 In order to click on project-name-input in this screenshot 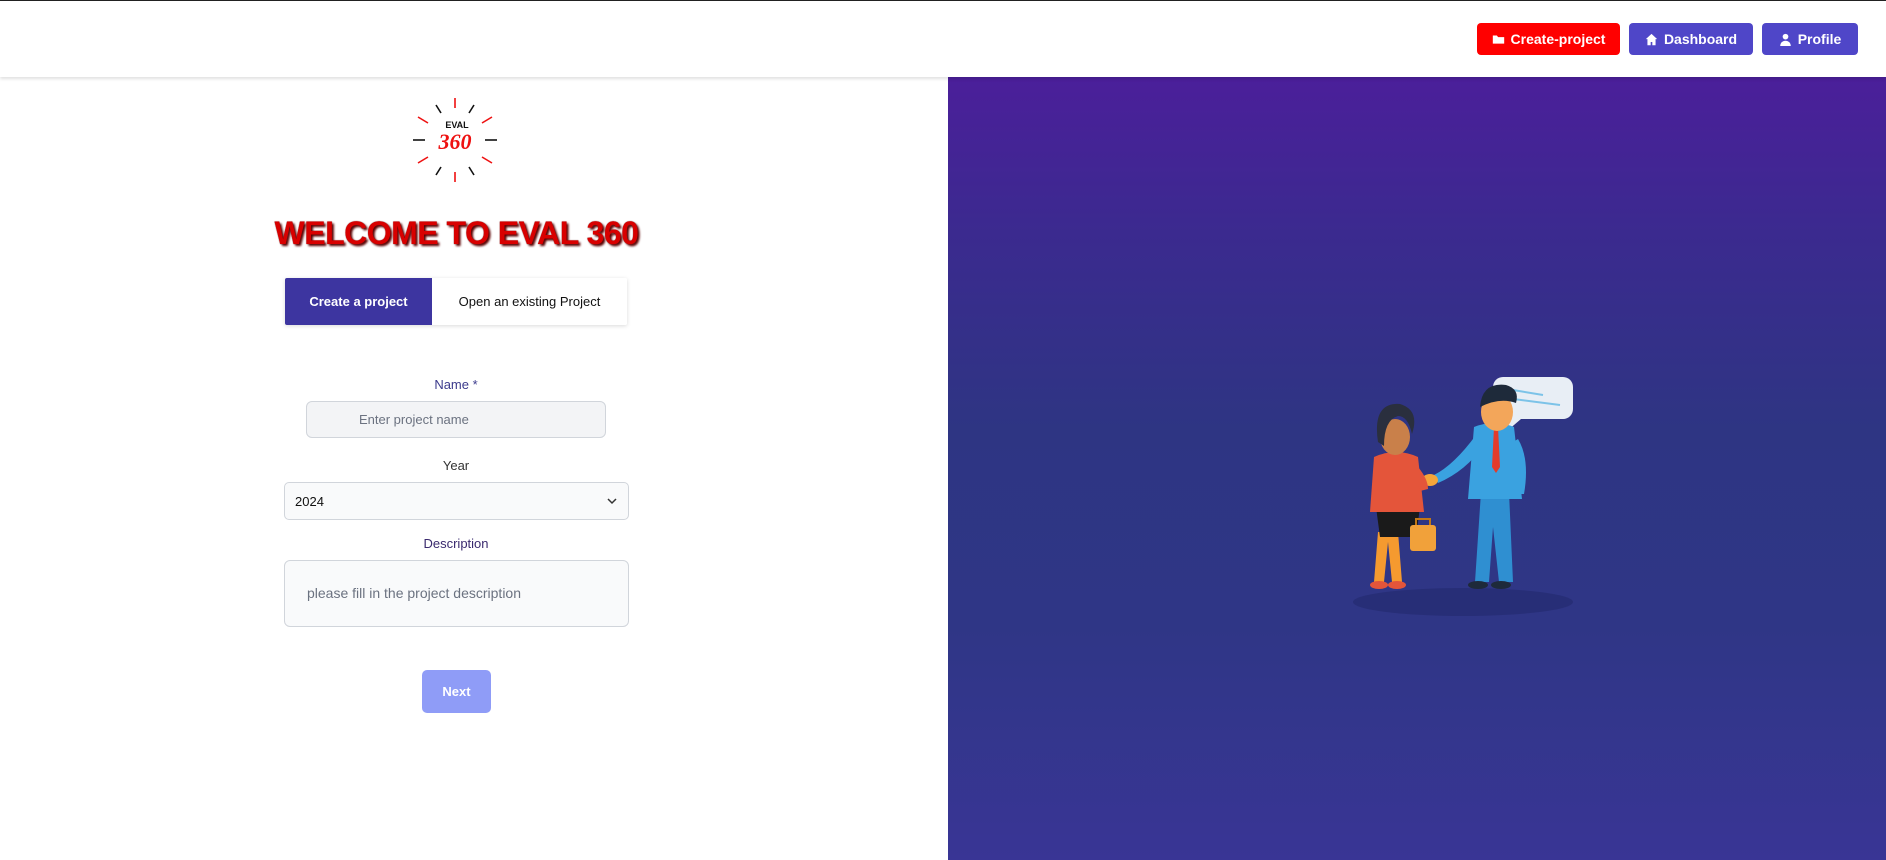, I will do `click(456, 419)`.